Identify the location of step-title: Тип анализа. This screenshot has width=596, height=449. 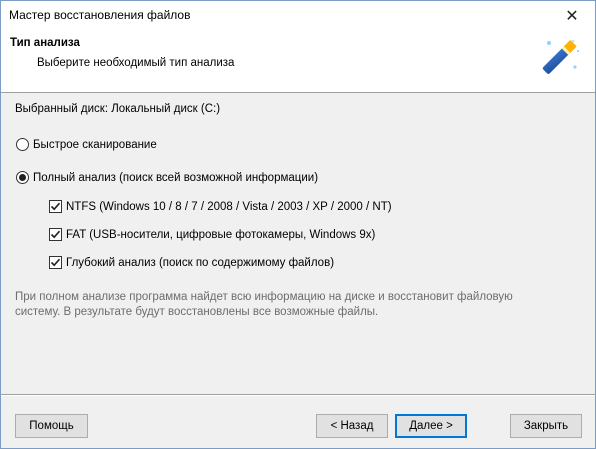
(45, 43).